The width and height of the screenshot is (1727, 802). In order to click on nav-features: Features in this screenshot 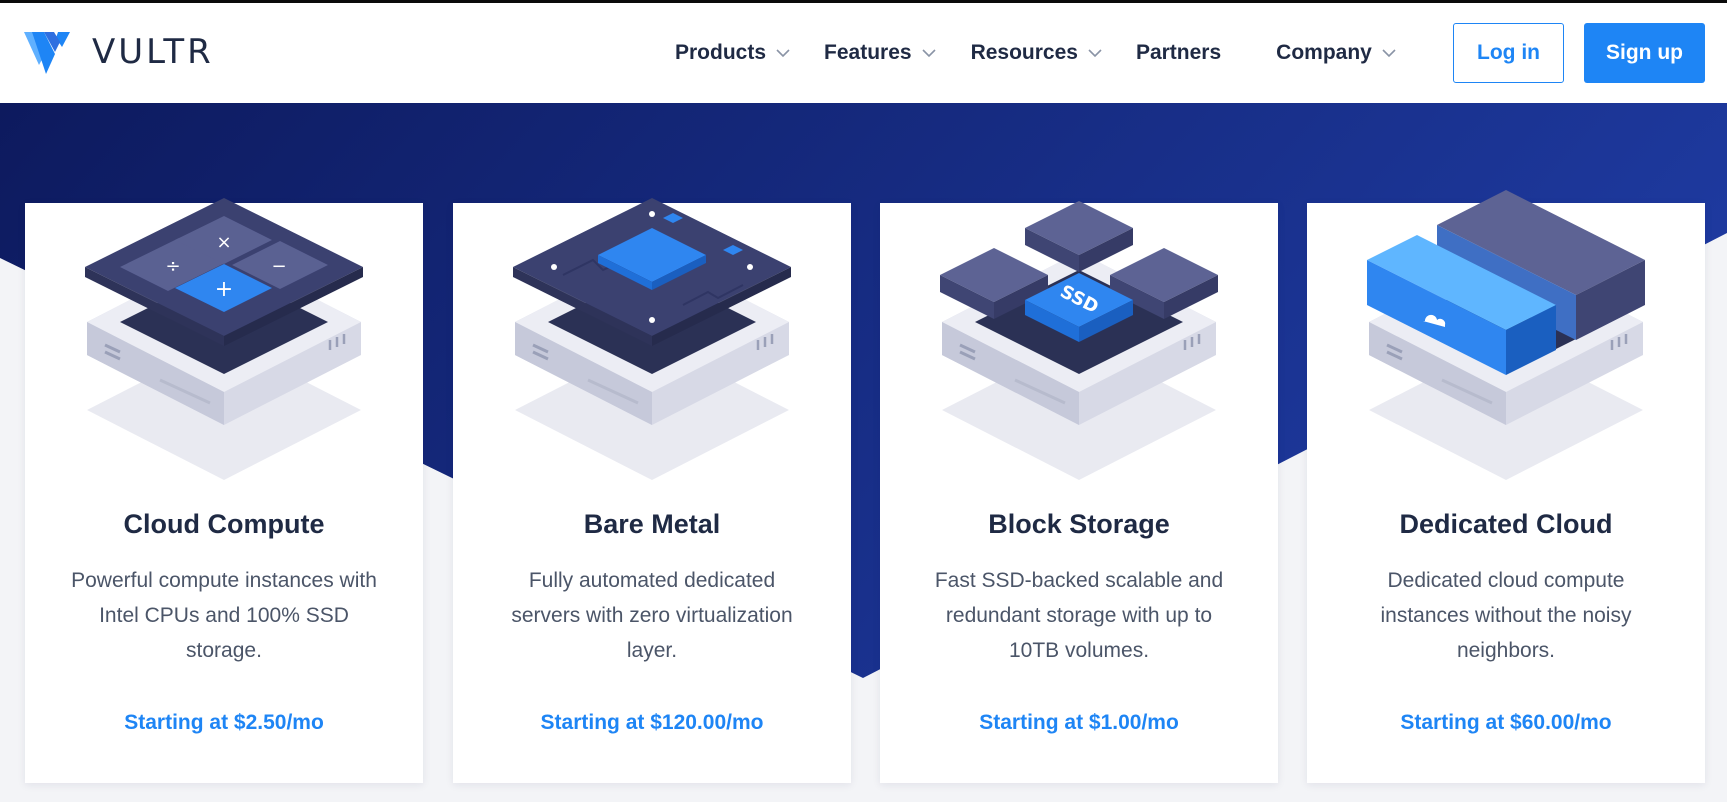, I will do `click(880, 53)`.